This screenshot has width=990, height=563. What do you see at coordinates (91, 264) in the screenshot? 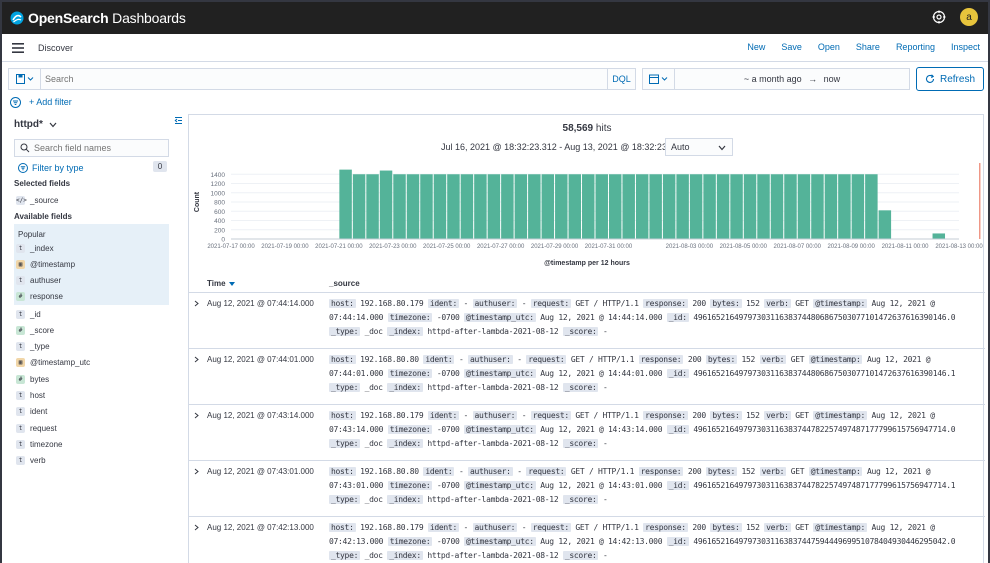
I see `popular-field-timestamp: ▦ @timestamp` at bounding box center [91, 264].